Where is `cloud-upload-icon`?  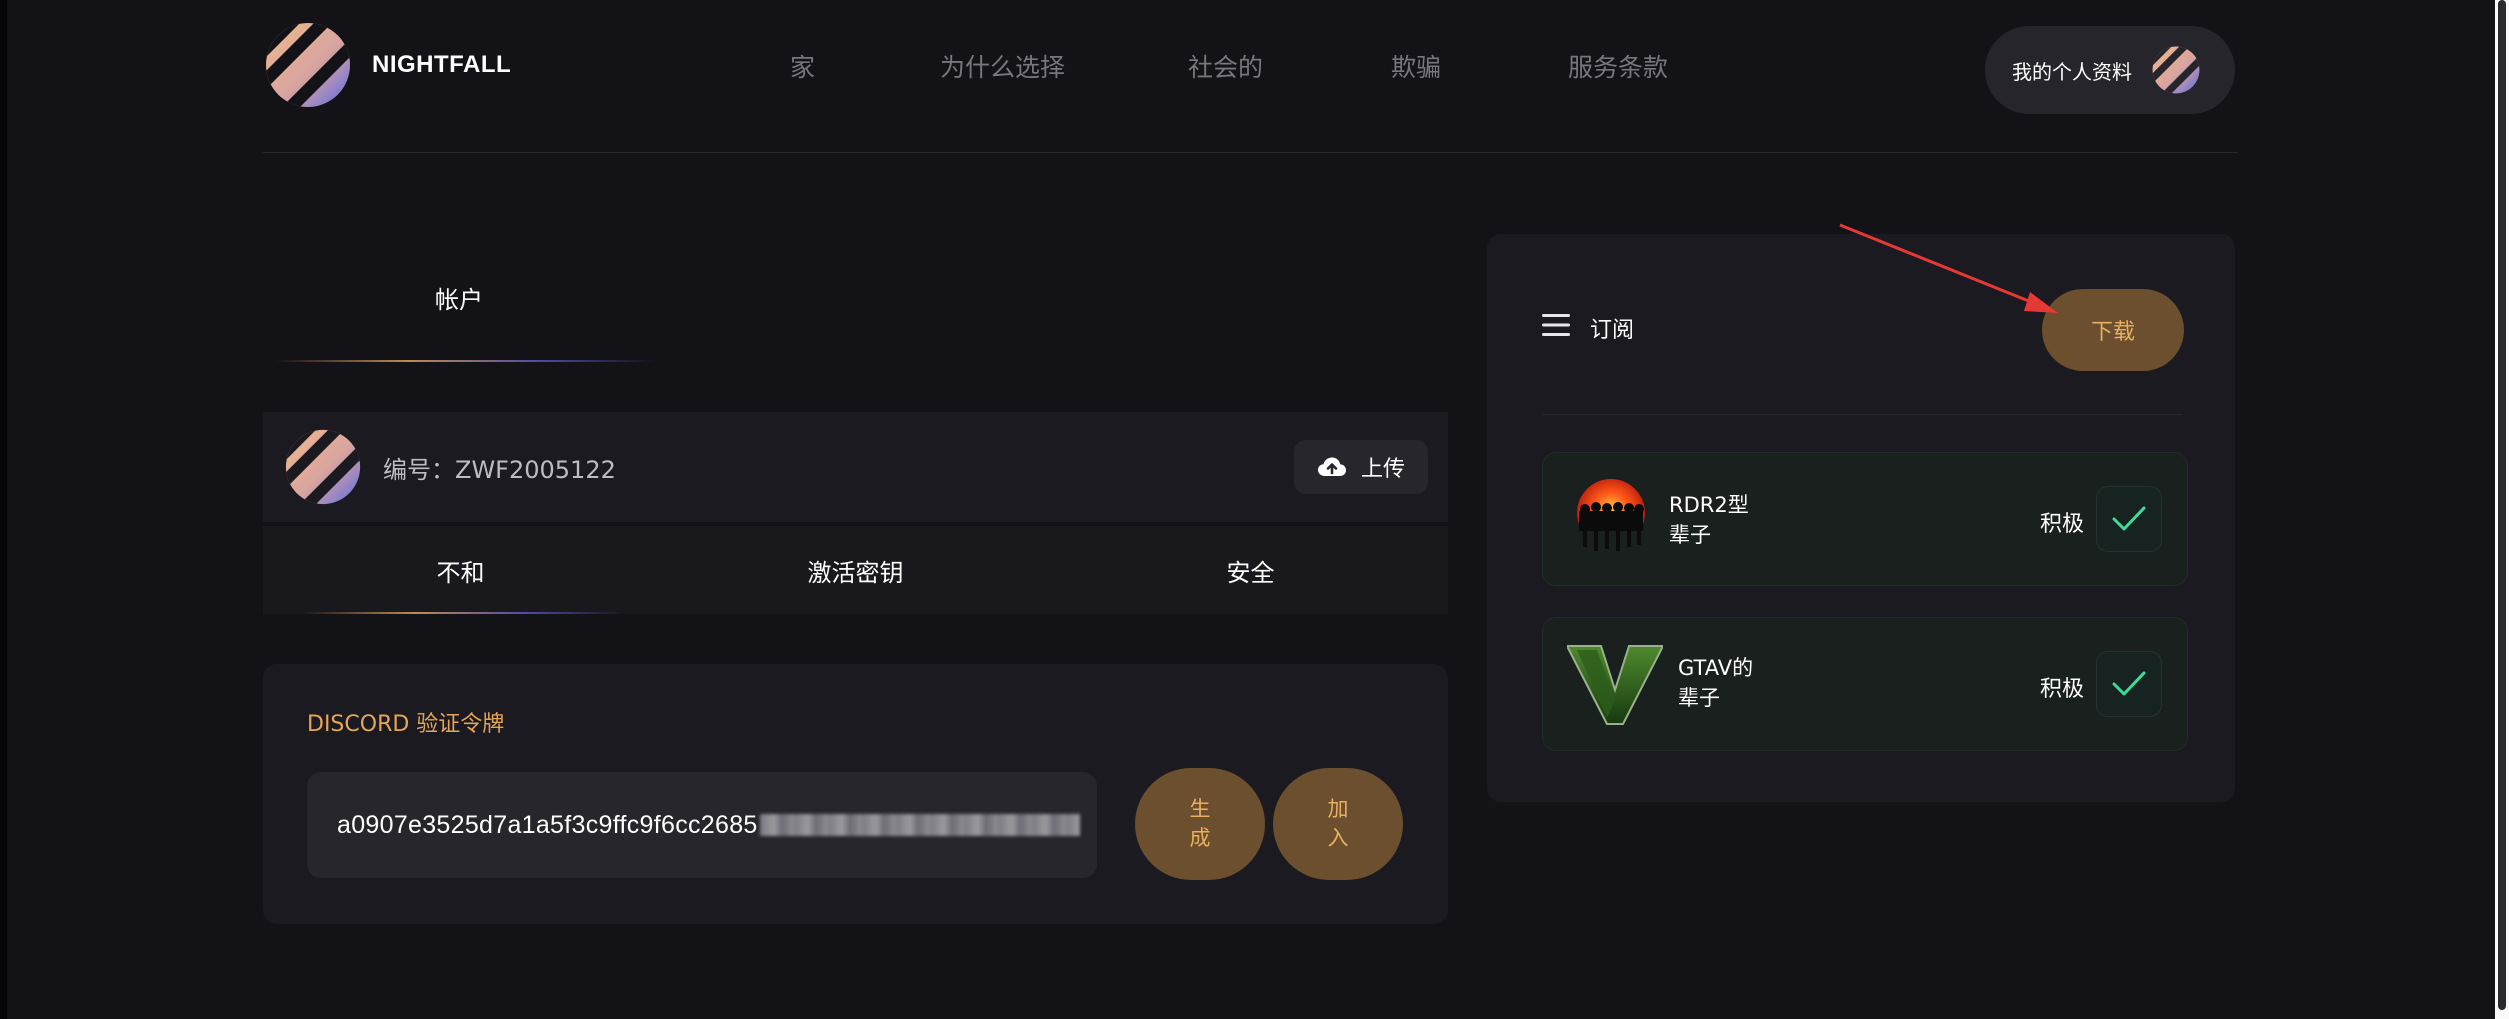 cloud-upload-icon is located at coordinates (1331, 466).